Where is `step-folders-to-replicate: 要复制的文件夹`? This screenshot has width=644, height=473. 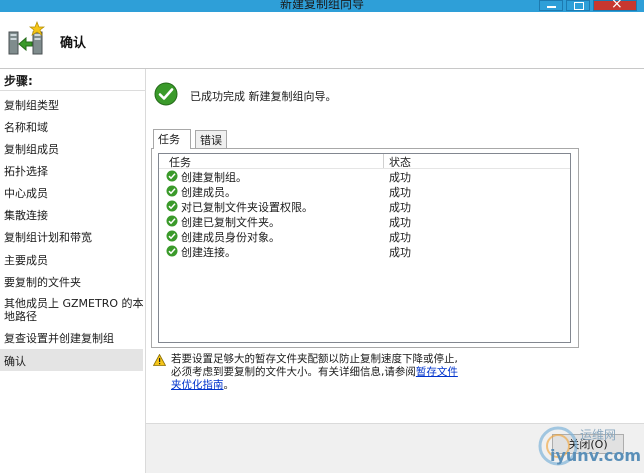 step-folders-to-replicate: 要复制的文件夹 is located at coordinates (42, 282).